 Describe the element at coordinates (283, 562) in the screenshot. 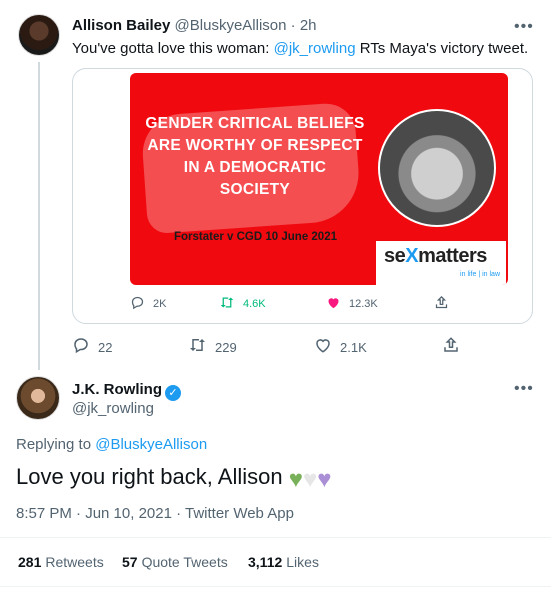

I see `likes-stat: 3,112 Likes` at that location.